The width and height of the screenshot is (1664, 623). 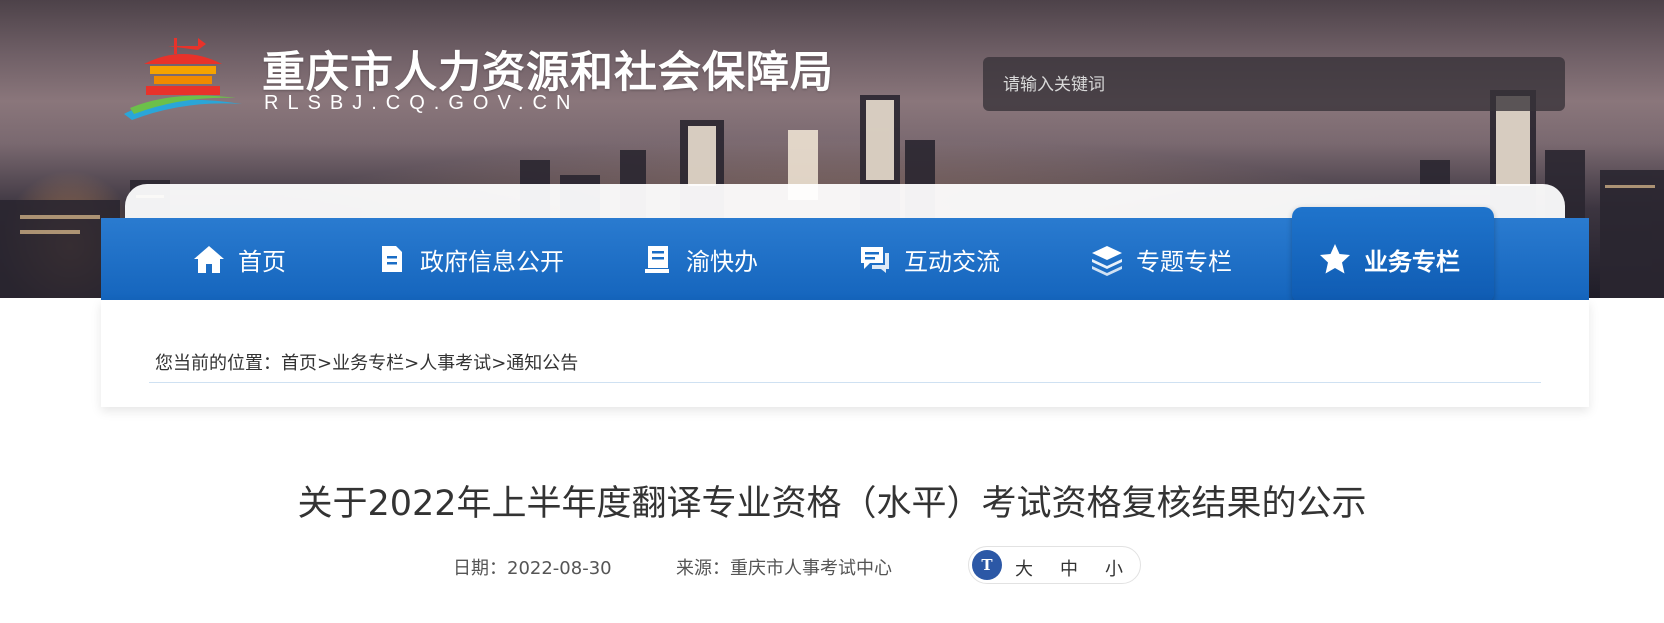 What do you see at coordinates (1054, 565) in the screenshot?
I see `font-size-control: T 大 中 小` at bounding box center [1054, 565].